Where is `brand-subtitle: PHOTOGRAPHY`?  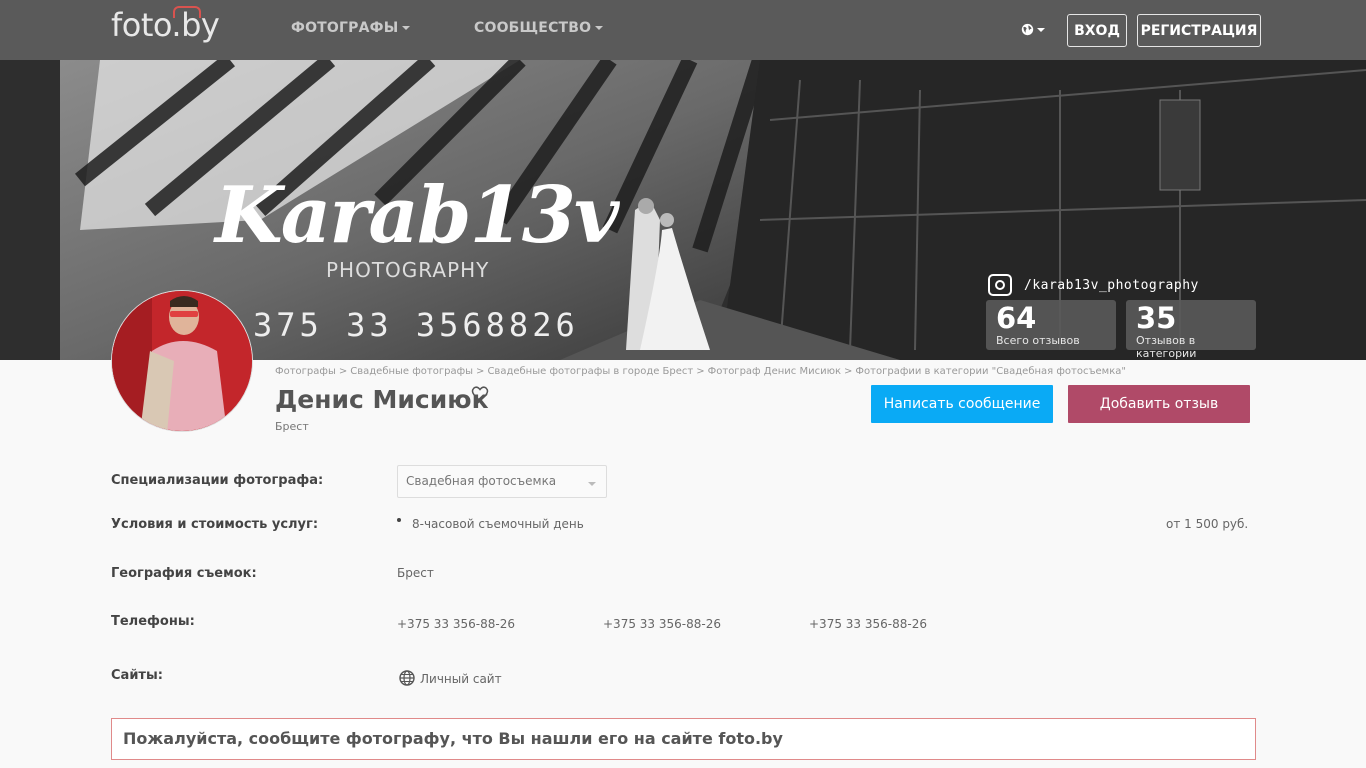
brand-subtitle: PHOTOGRAPHY is located at coordinates (408, 270).